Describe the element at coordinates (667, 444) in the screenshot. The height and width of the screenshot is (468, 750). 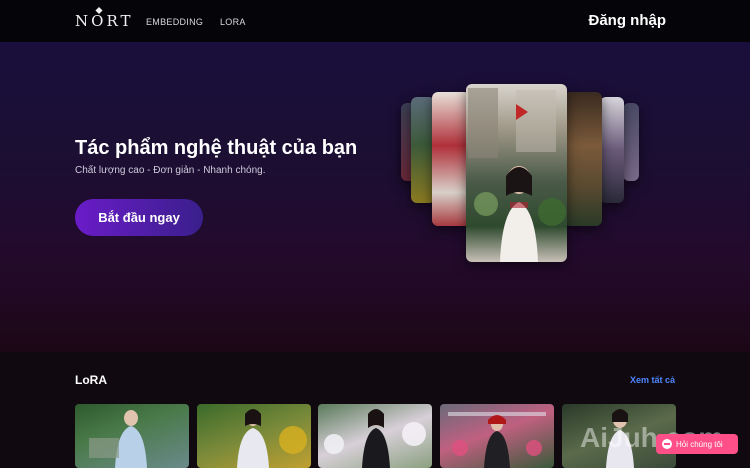
I see `messenger-icon` at that location.